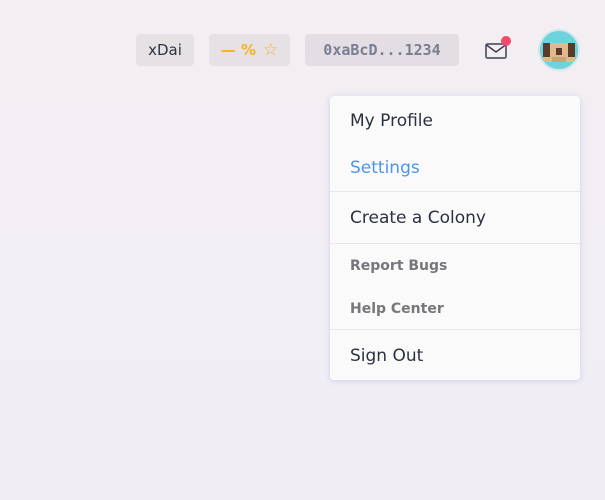 Image resolution: width=605 pixels, height=500 pixels. I want to click on network-label: xDai, so click(165, 50).